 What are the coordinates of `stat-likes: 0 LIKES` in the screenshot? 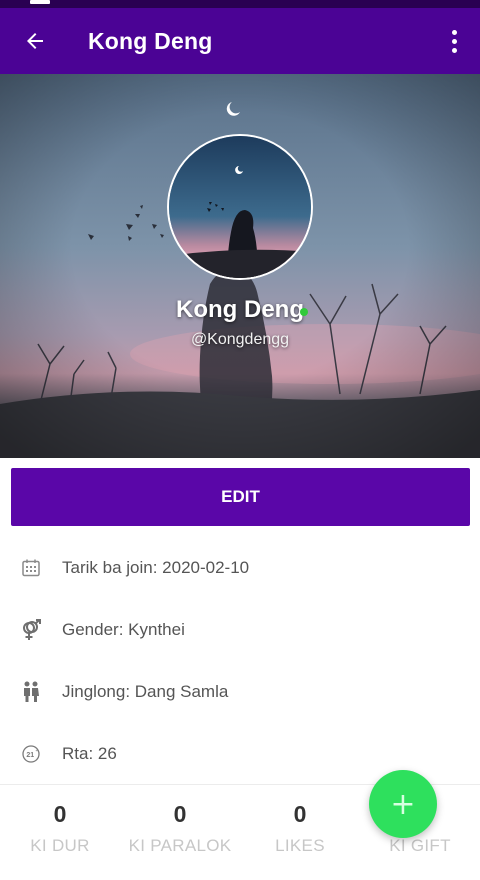 It's located at (300, 828).